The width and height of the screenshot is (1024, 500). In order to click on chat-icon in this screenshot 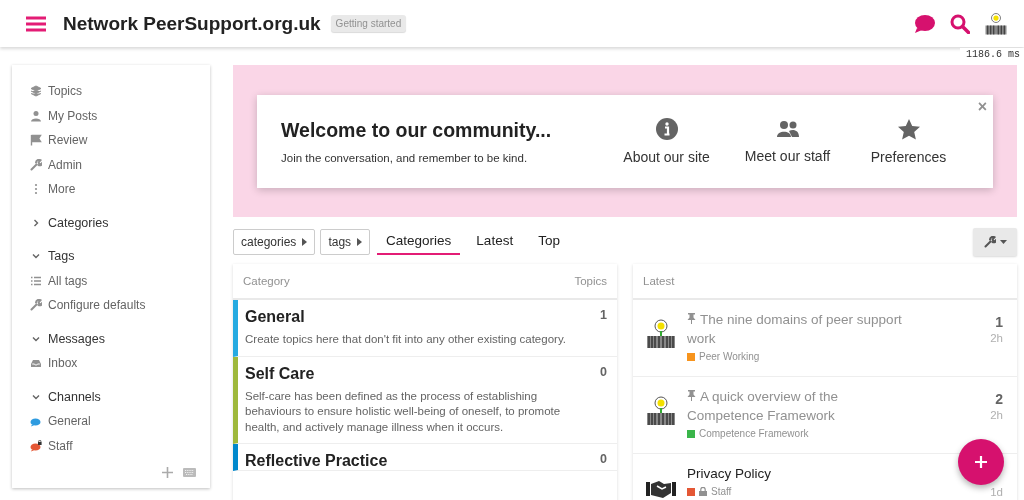, I will do `click(925, 23)`.